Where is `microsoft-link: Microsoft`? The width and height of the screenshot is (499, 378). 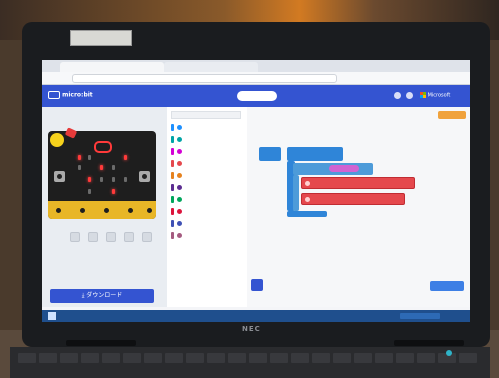 microsoft-link: Microsoft is located at coordinates (435, 95).